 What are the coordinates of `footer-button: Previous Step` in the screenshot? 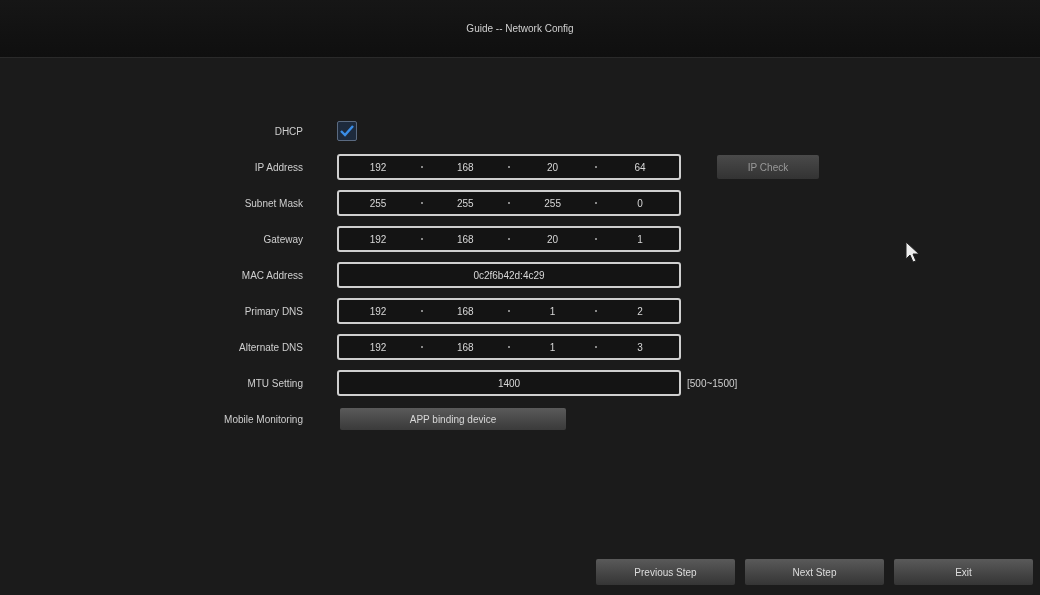 It's located at (665, 572).